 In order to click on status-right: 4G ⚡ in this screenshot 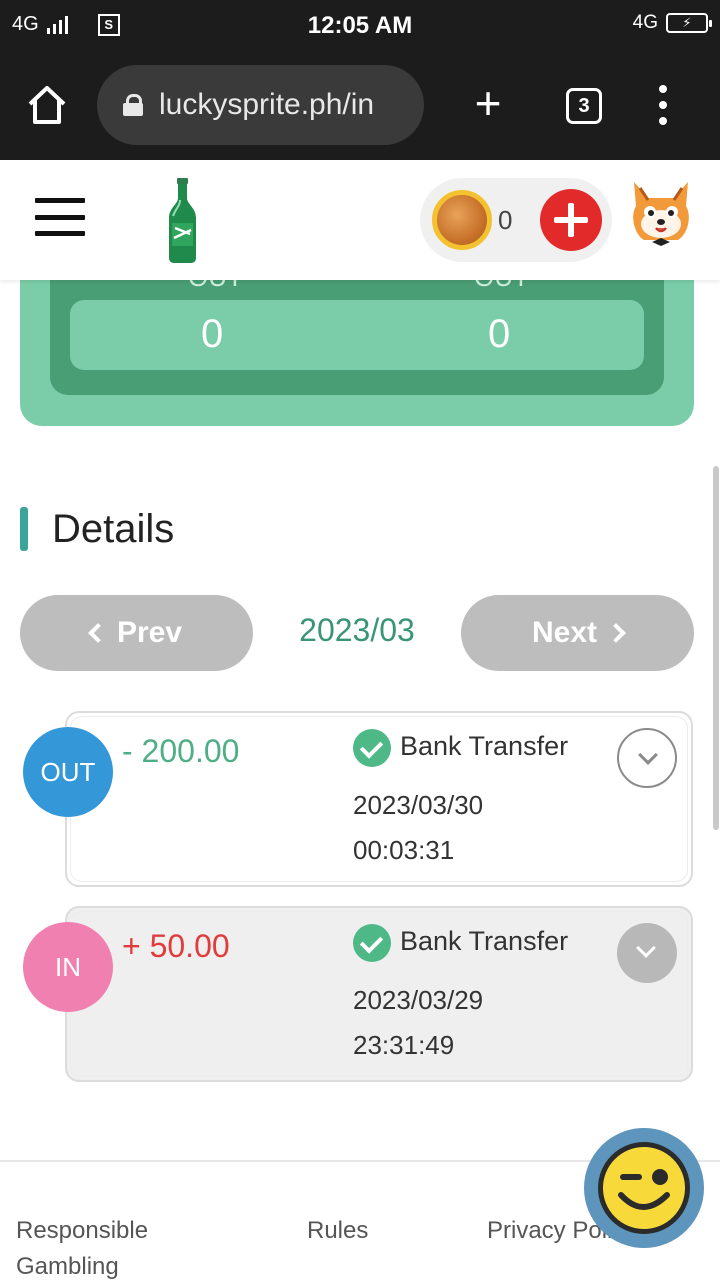, I will do `click(672, 23)`.